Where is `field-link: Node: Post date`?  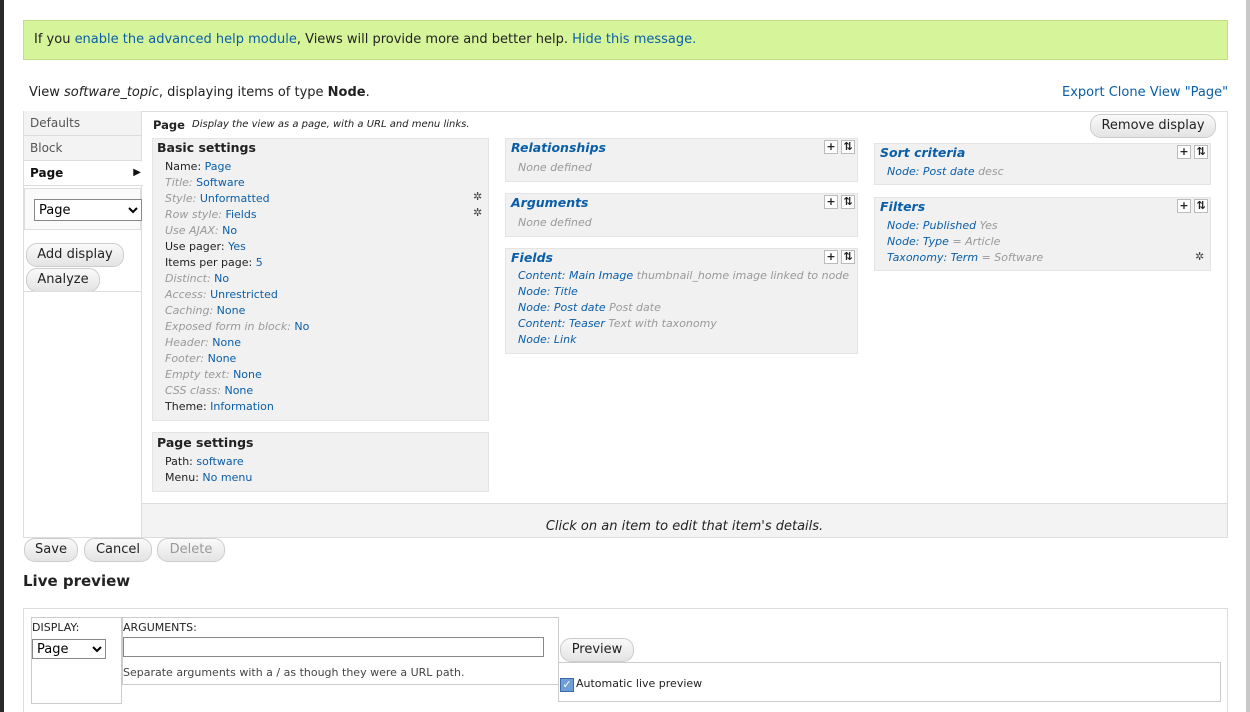
field-link: Node: Post date is located at coordinates (562, 307).